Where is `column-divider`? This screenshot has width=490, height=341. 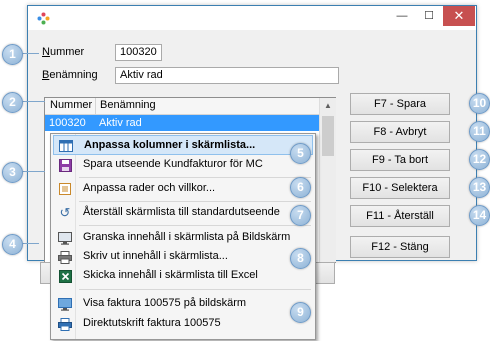
column-divider is located at coordinates (95, 106).